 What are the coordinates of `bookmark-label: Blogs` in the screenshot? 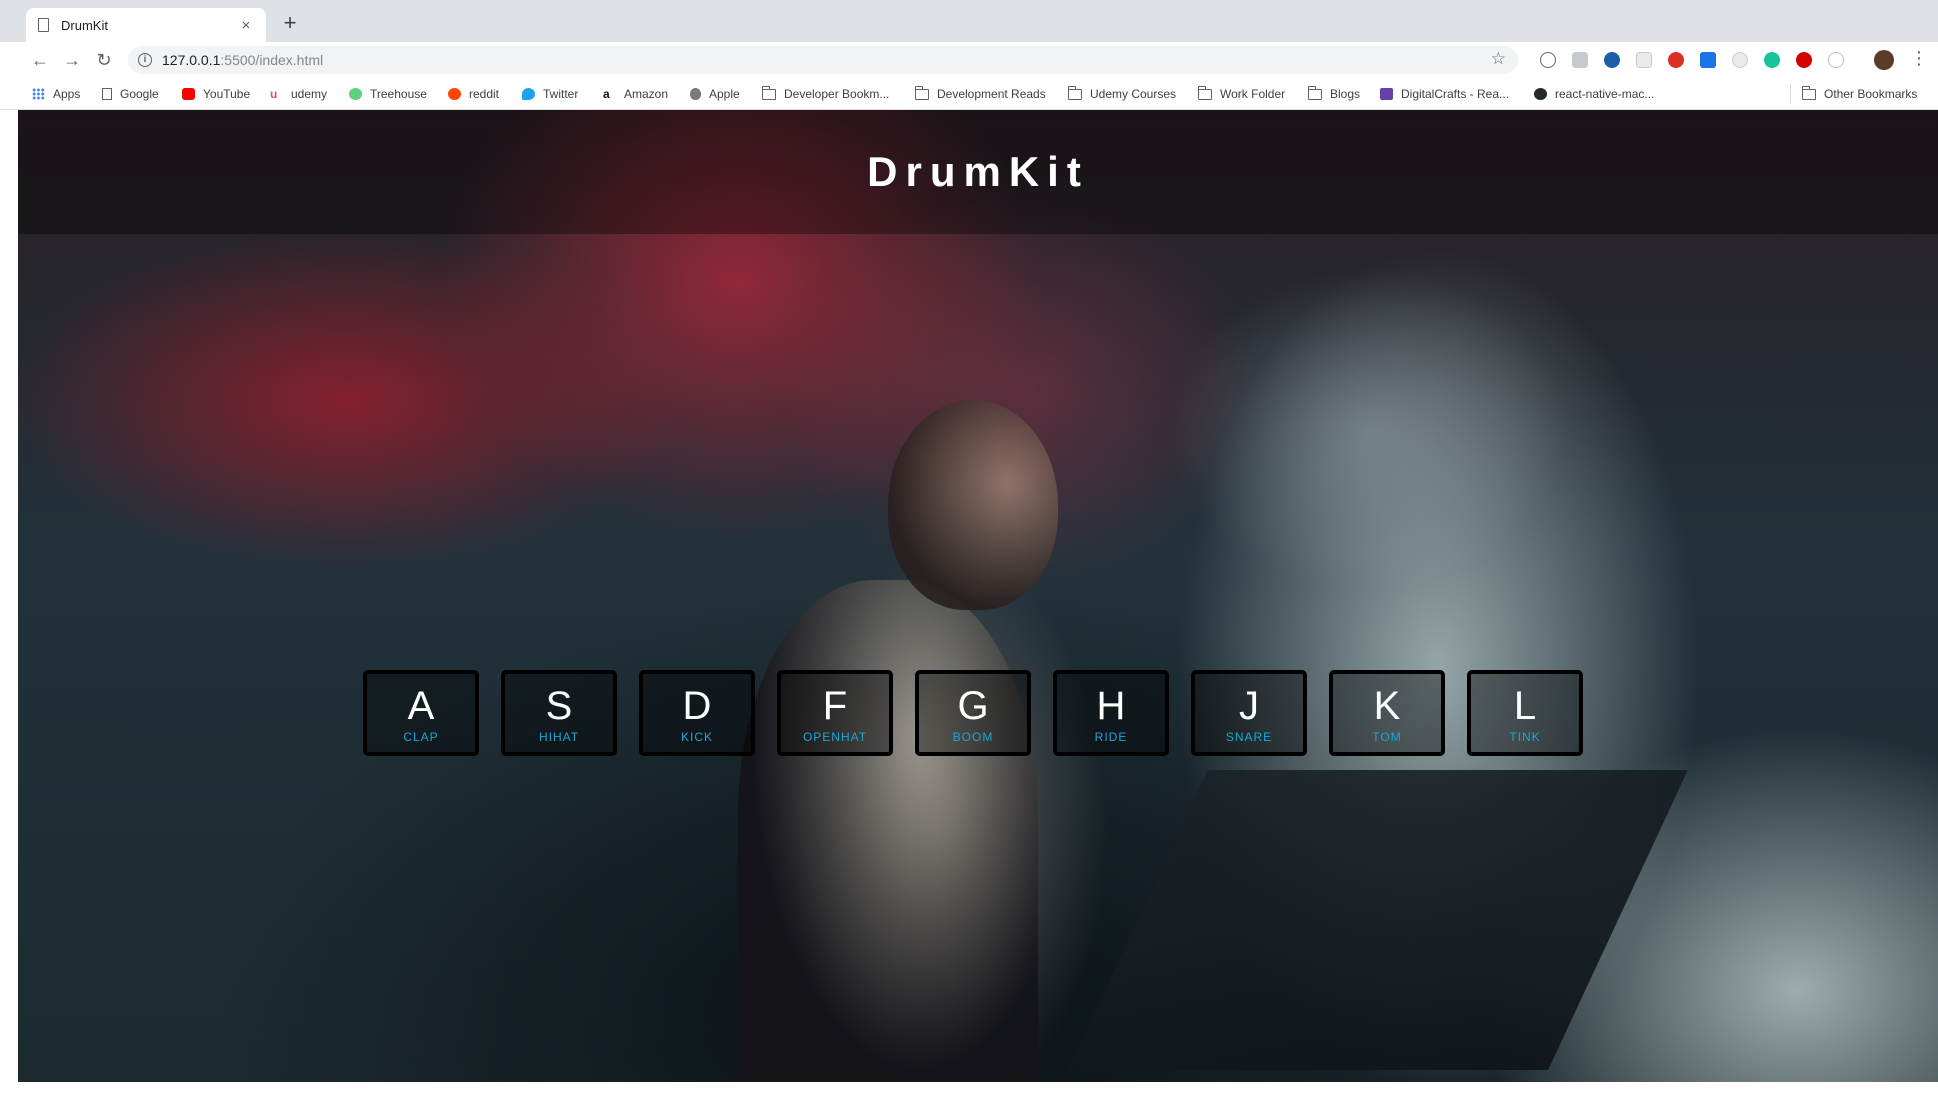 It's located at (1345, 94).